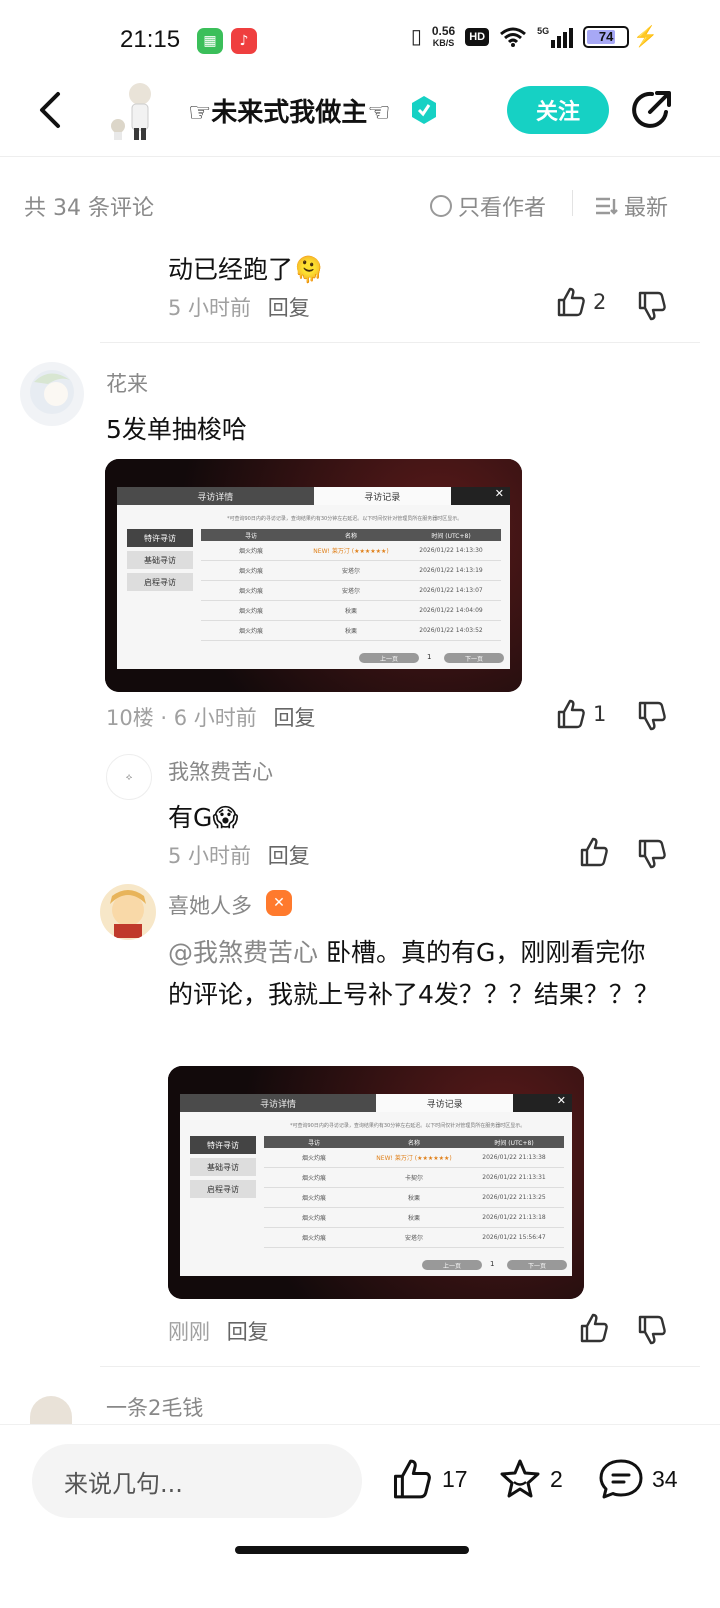 This screenshot has height=1608, width=720. What do you see at coordinates (210, 308) in the screenshot?
I see `comment-time: 5 小时前` at bounding box center [210, 308].